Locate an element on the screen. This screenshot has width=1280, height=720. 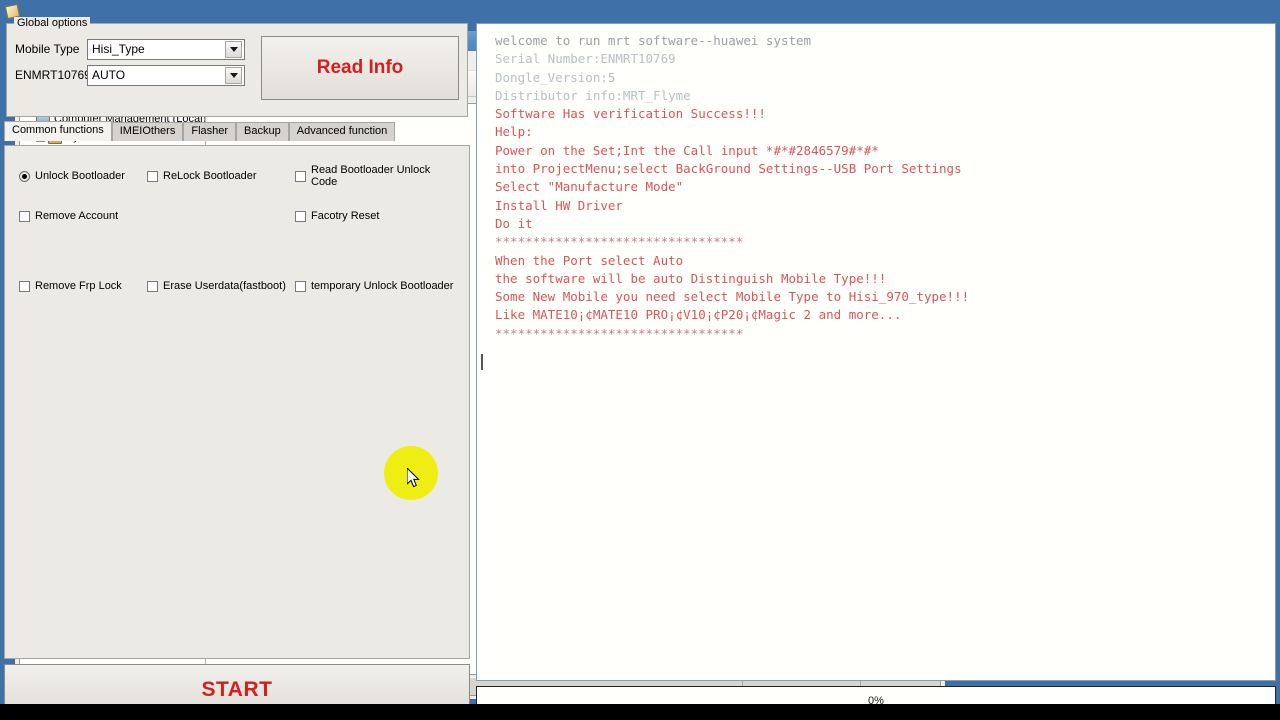
read-info-button: Read Info is located at coordinates (360, 68).